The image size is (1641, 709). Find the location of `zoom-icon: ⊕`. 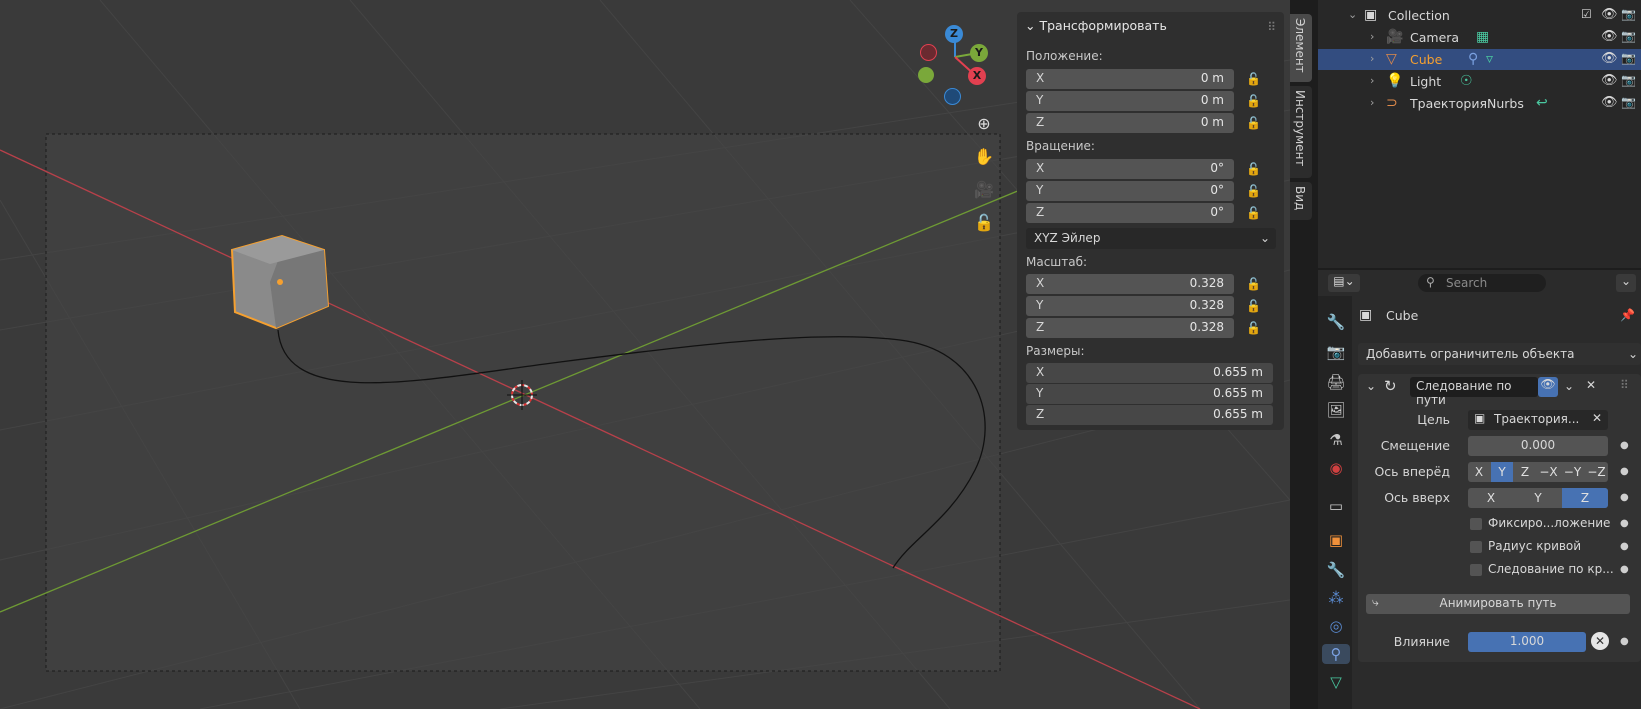

zoom-icon: ⊕ is located at coordinates (984, 124).